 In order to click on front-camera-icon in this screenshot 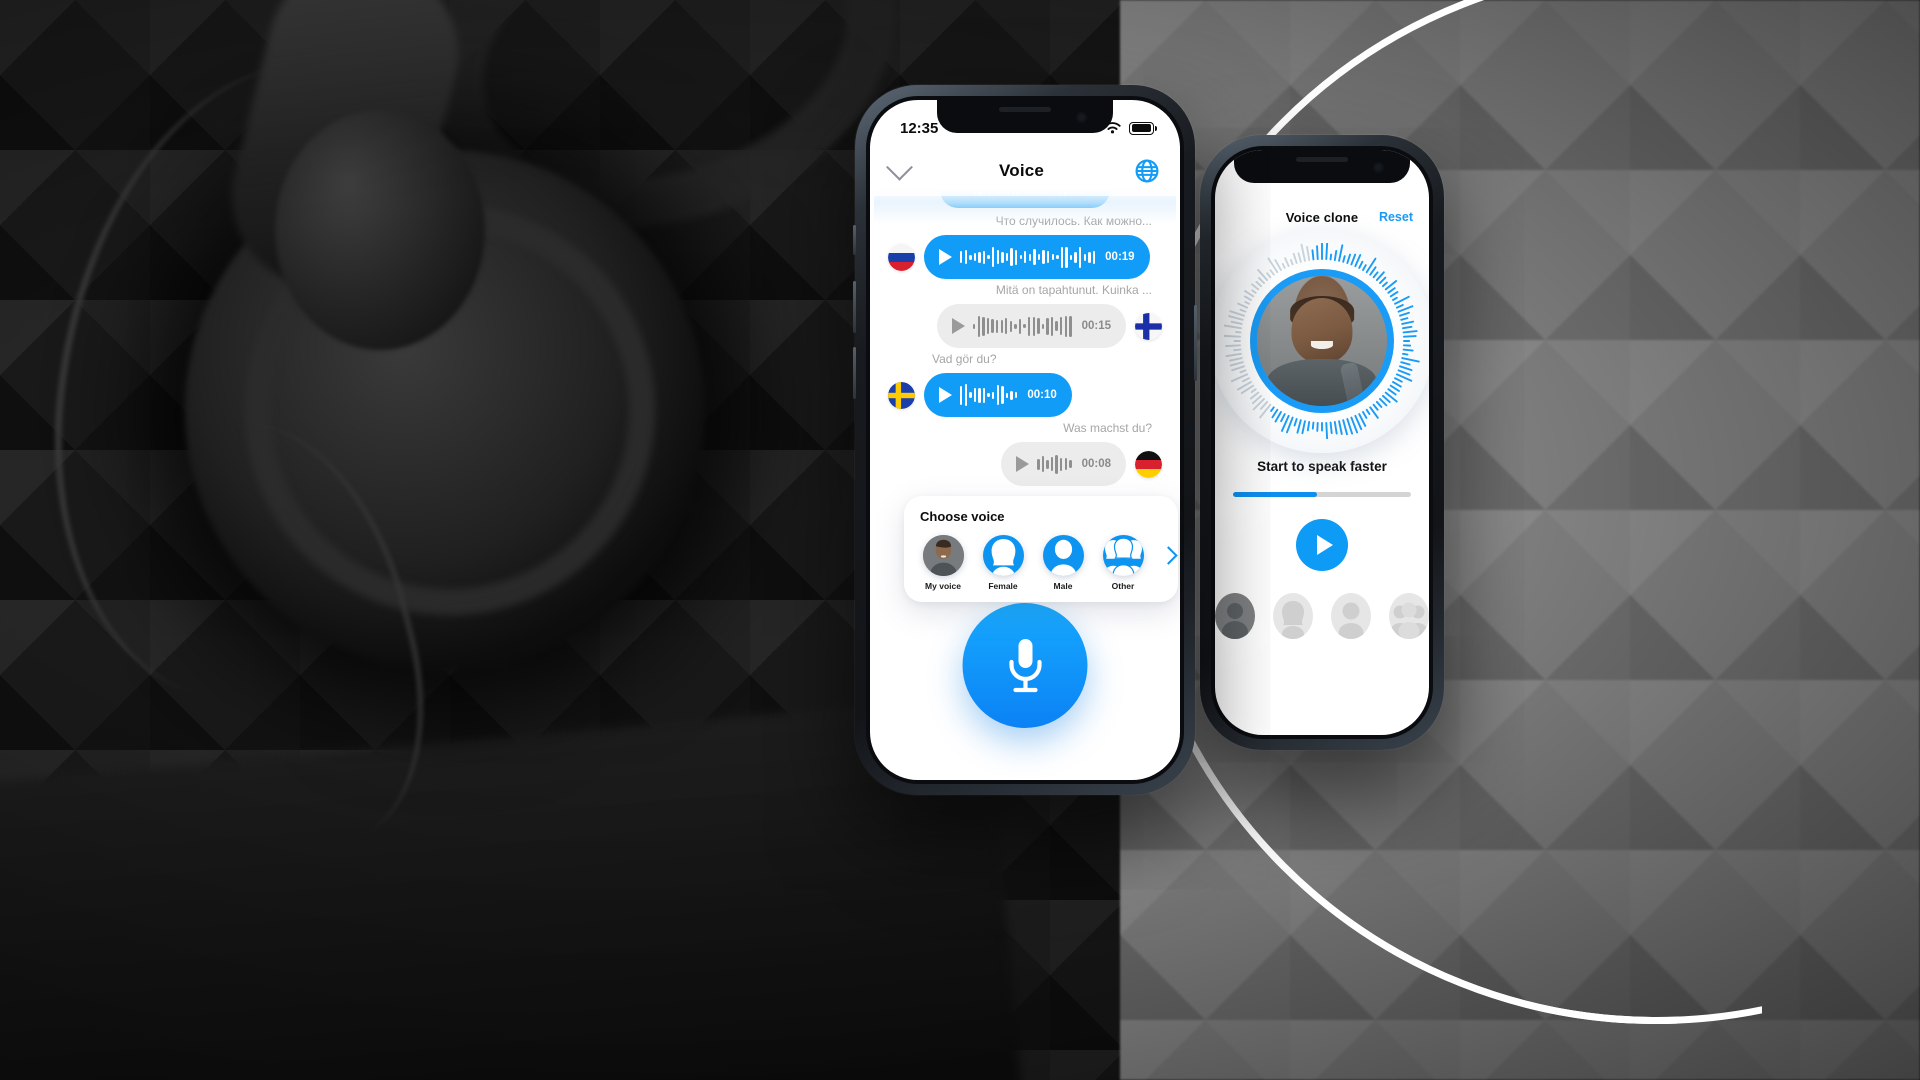, I will do `click(1378, 167)`.